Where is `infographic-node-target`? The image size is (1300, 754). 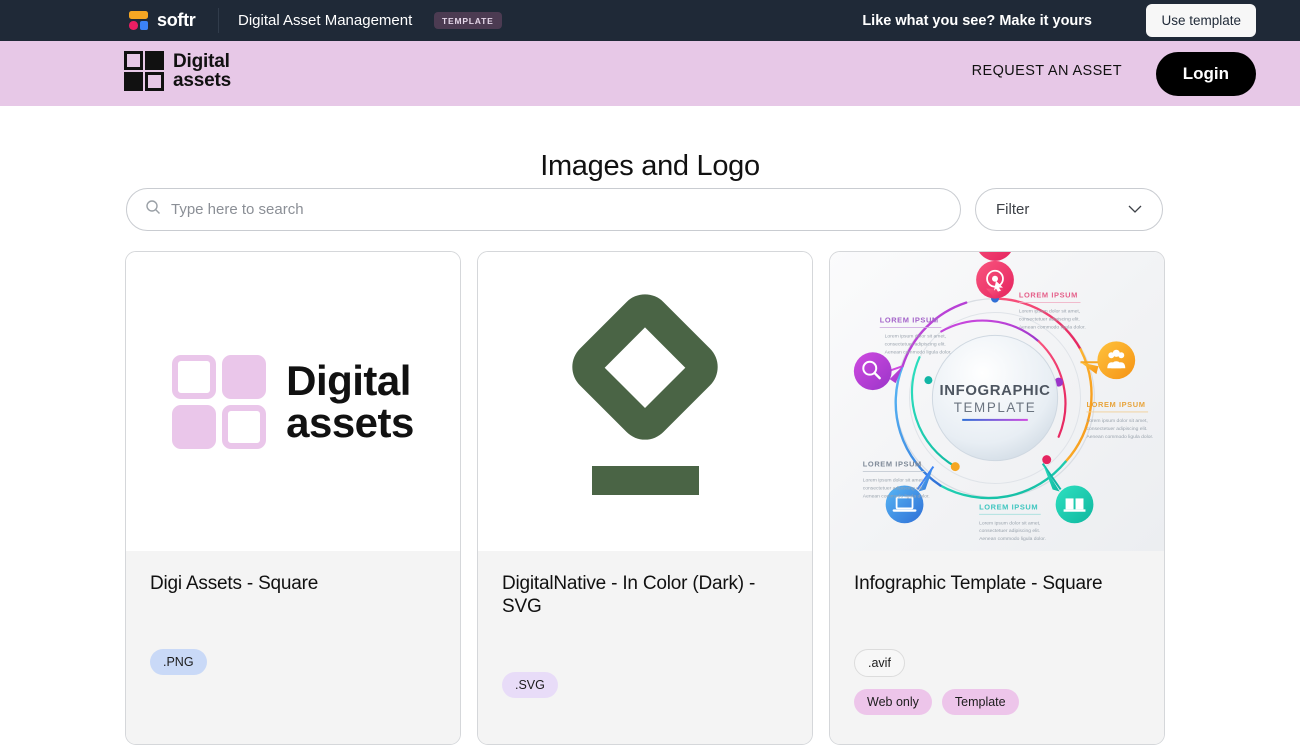 infographic-node-target is located at coordinates (995, 275).